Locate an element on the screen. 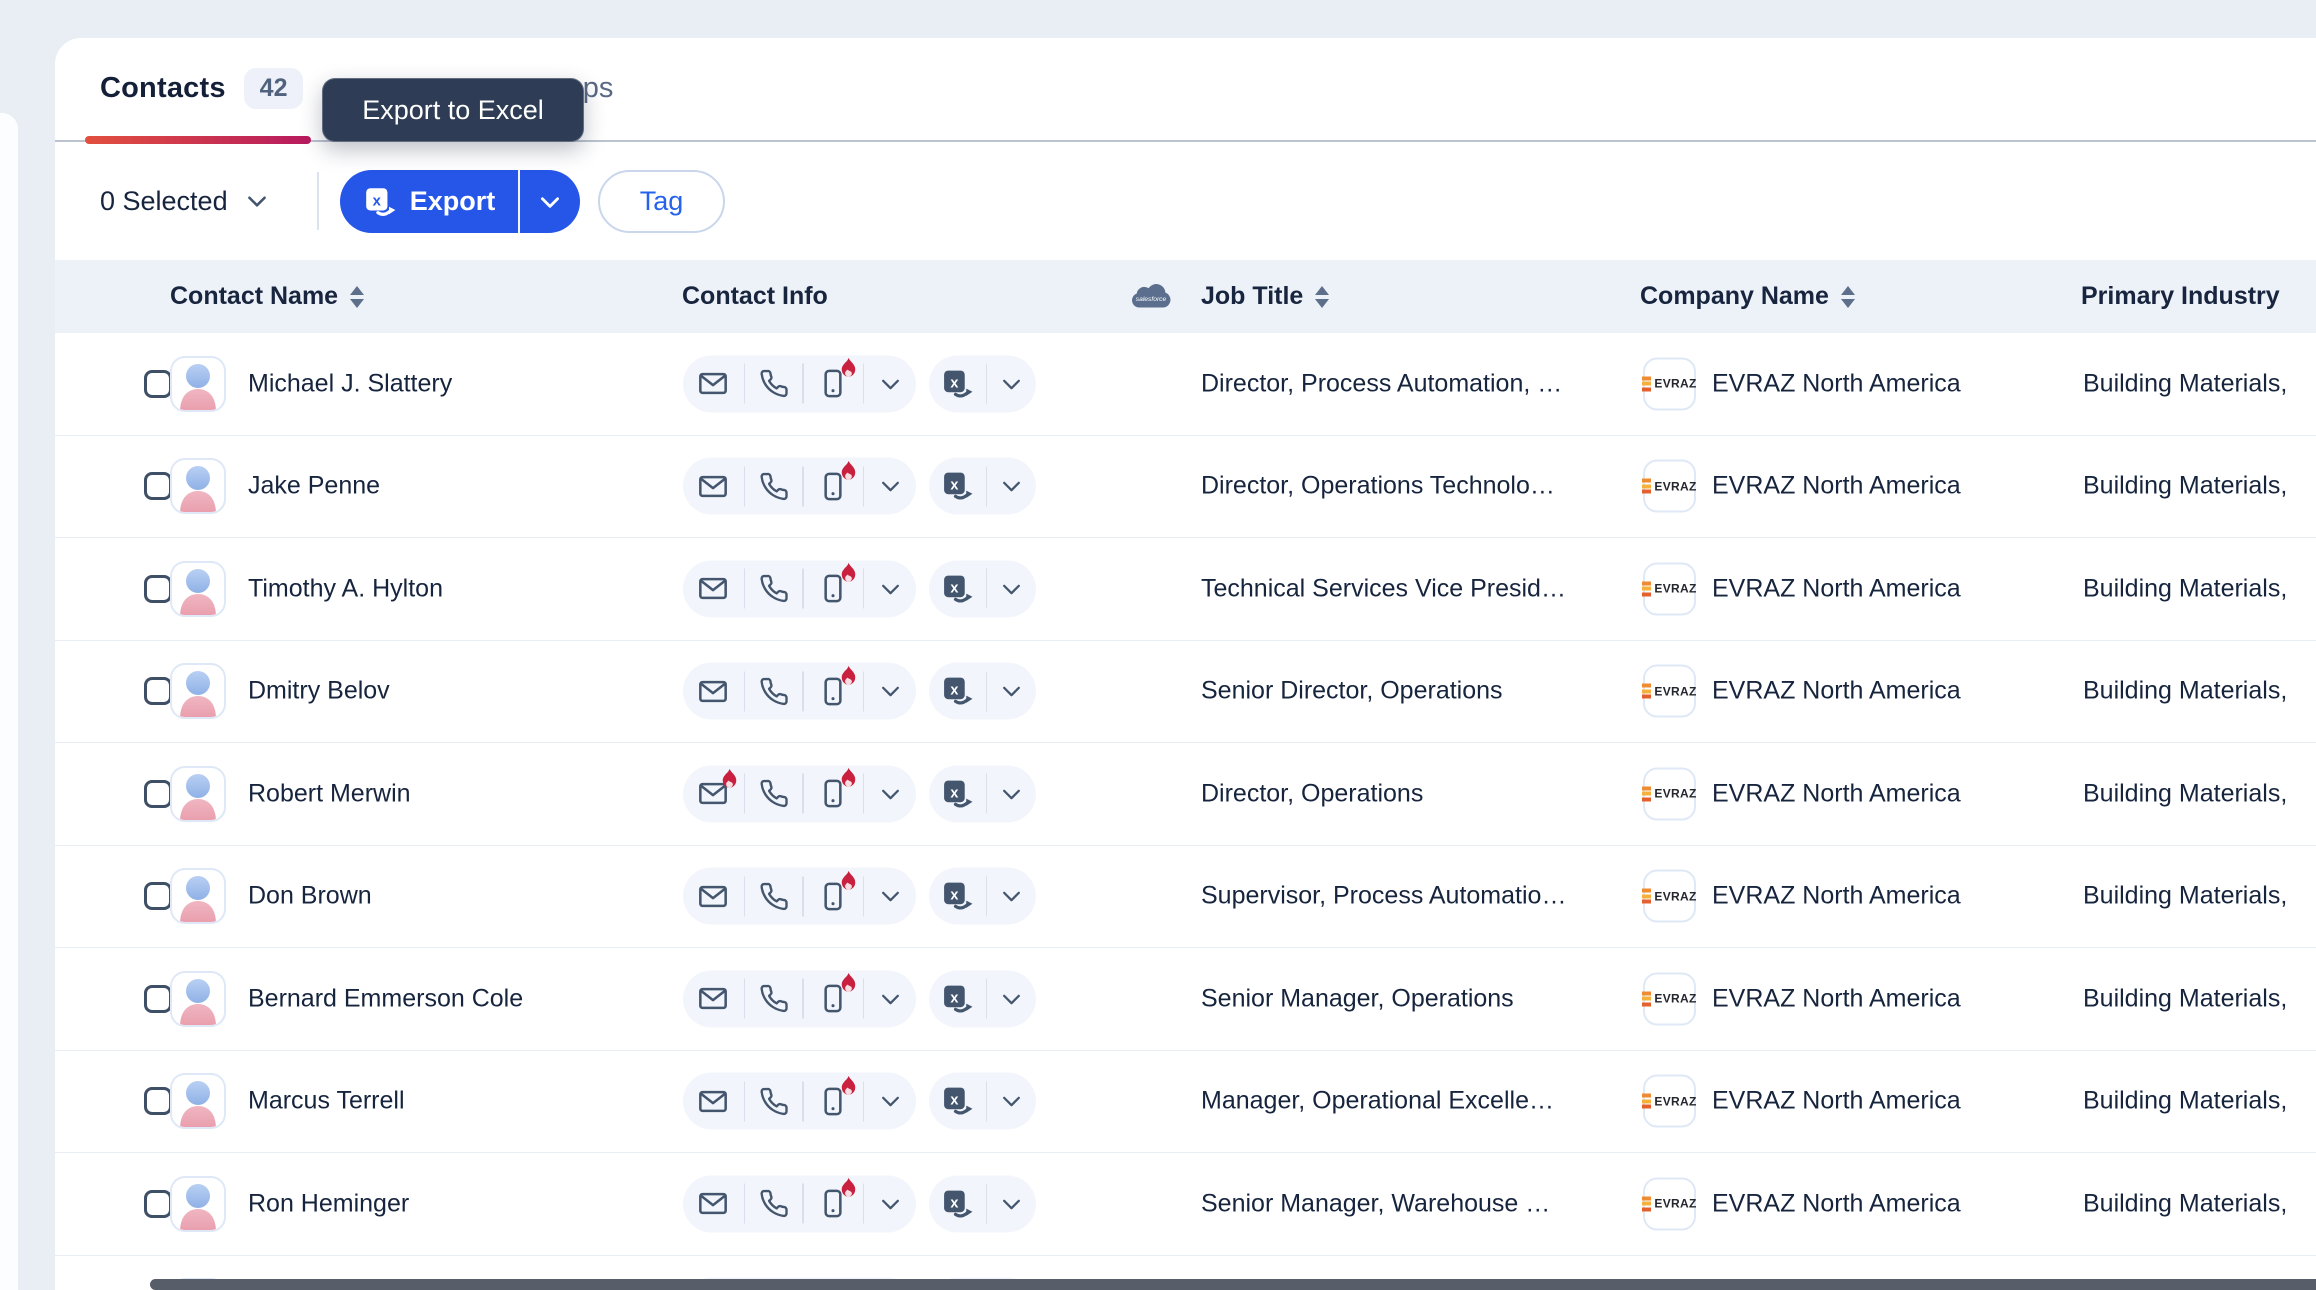  contact-name: Don Brown is located at coordinates (310, 896).